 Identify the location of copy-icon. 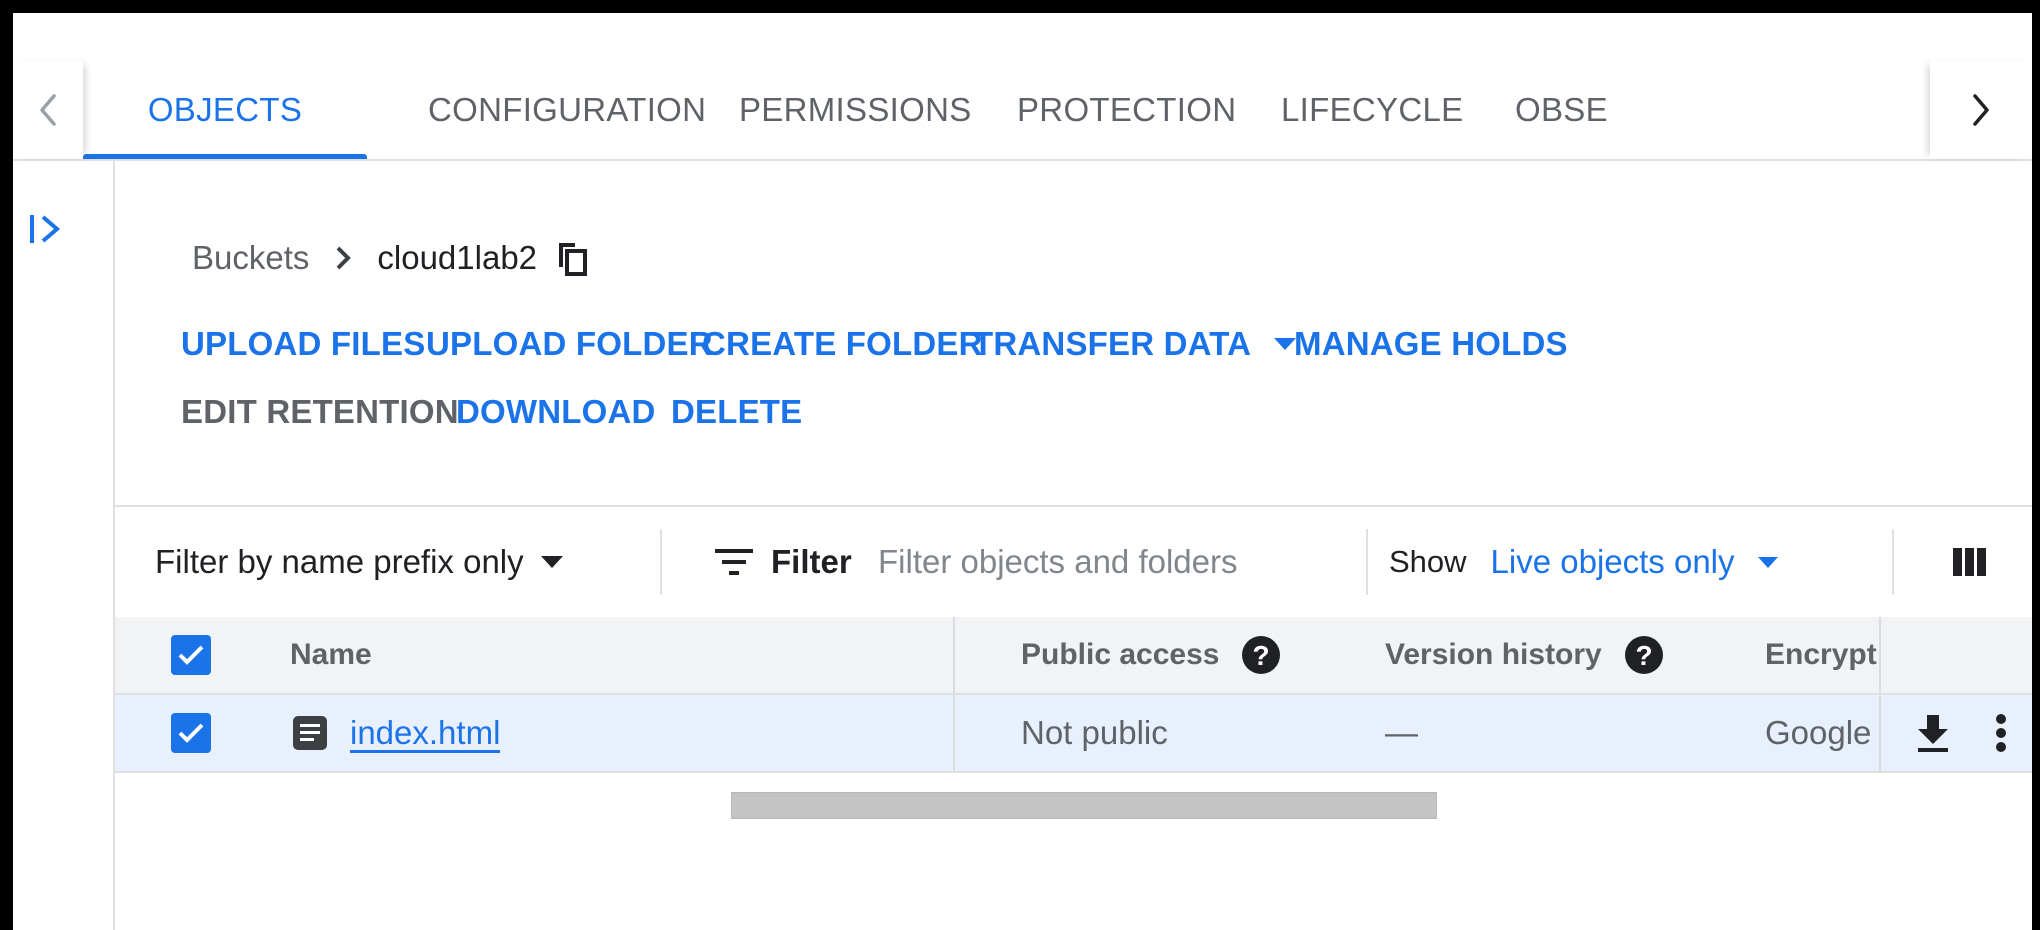
(573, 259).